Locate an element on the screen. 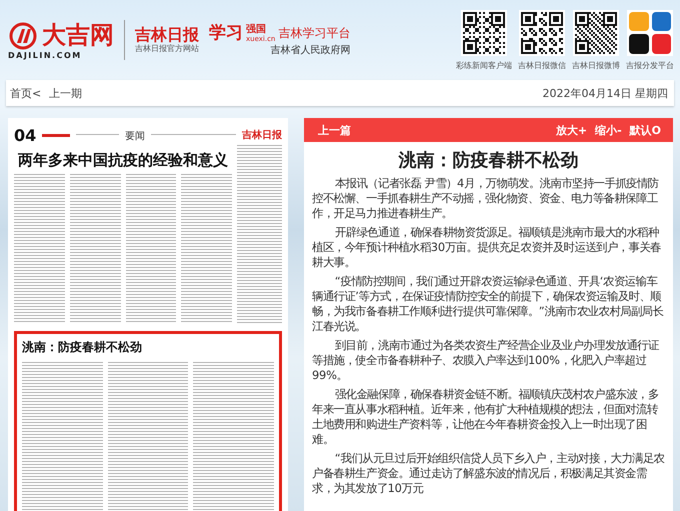  site-domain: DAJILIN.COM is located at coordinates (45, 55).